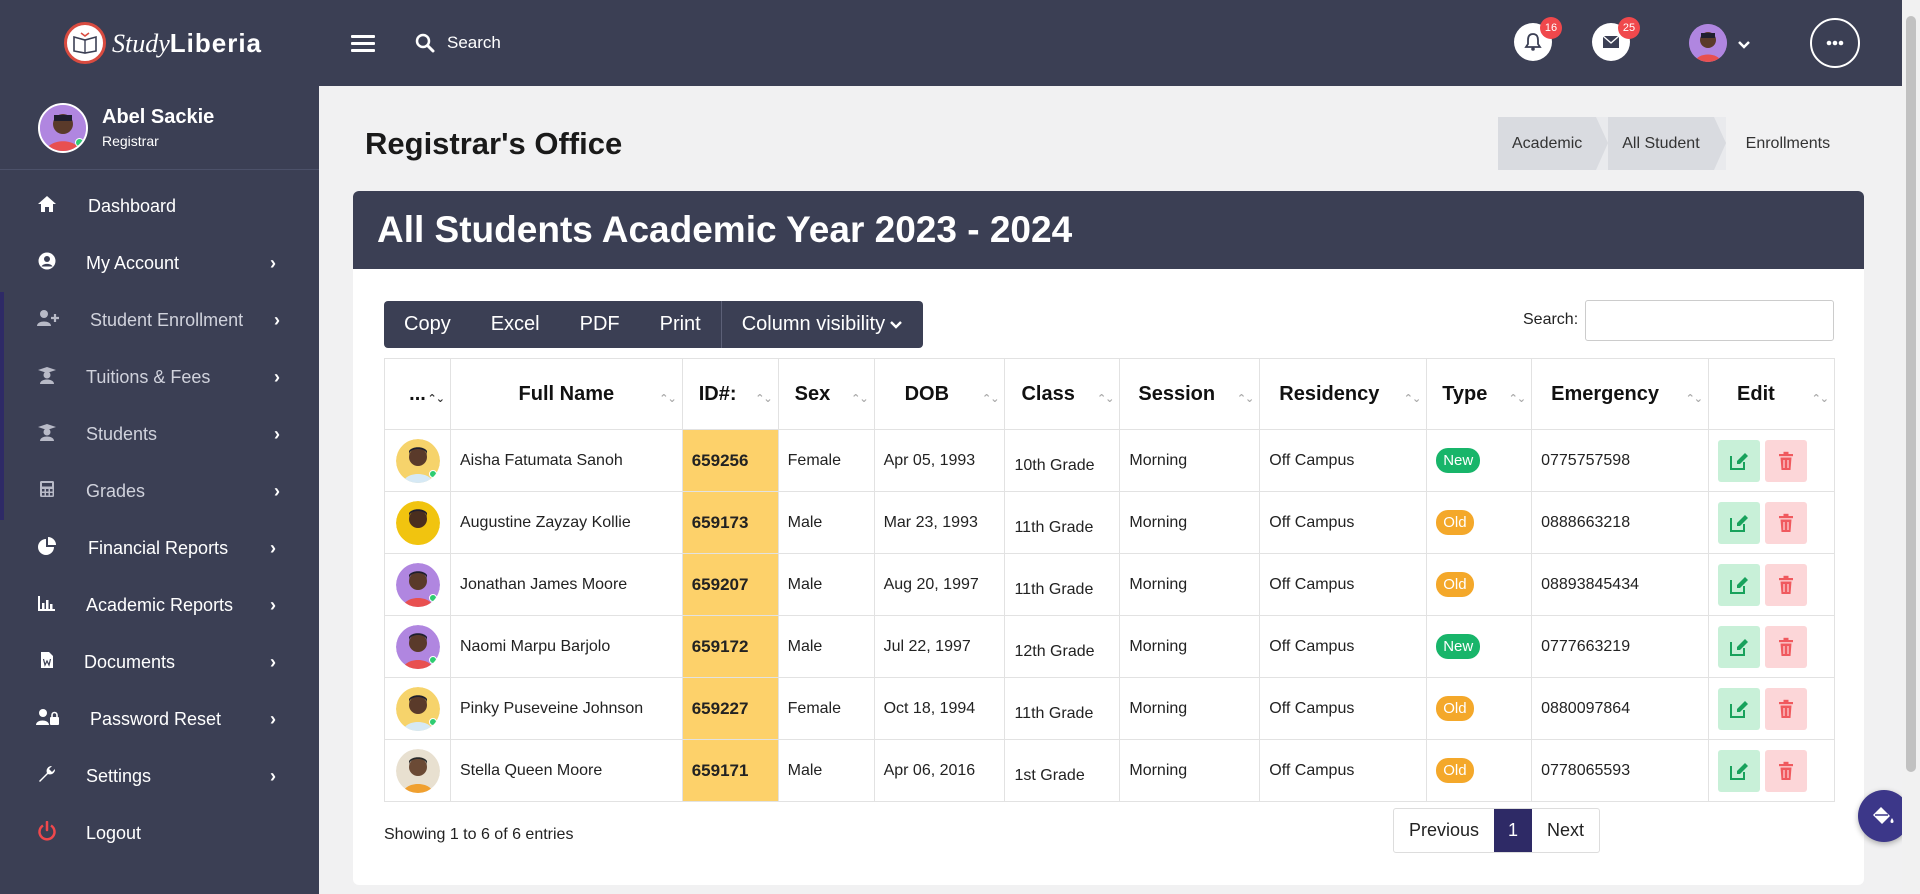 The image size is (1920, 894). I want to click on column-visibility-button: Column visibility, so click(821, 324).